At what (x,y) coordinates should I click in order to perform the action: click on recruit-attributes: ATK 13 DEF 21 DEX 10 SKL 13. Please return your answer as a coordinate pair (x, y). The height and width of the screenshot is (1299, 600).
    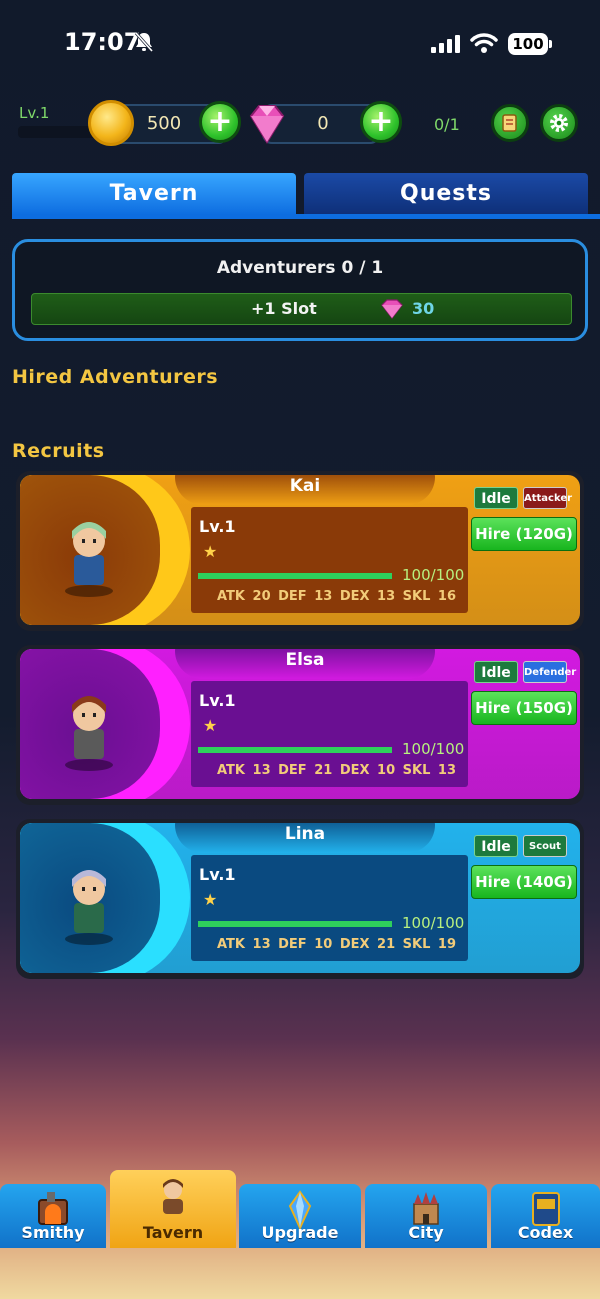
    Looking at the image, I should click on (337, 770).